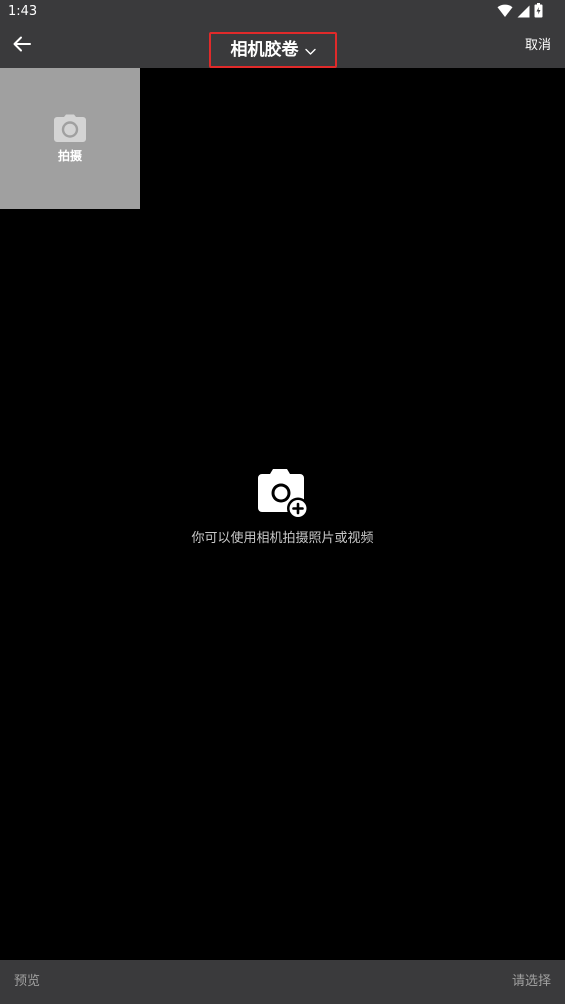 The image size is (565, 1004). I want to click on empty-state-message: 你可以使用相机拍摄照片或视频, so click(282, 538).